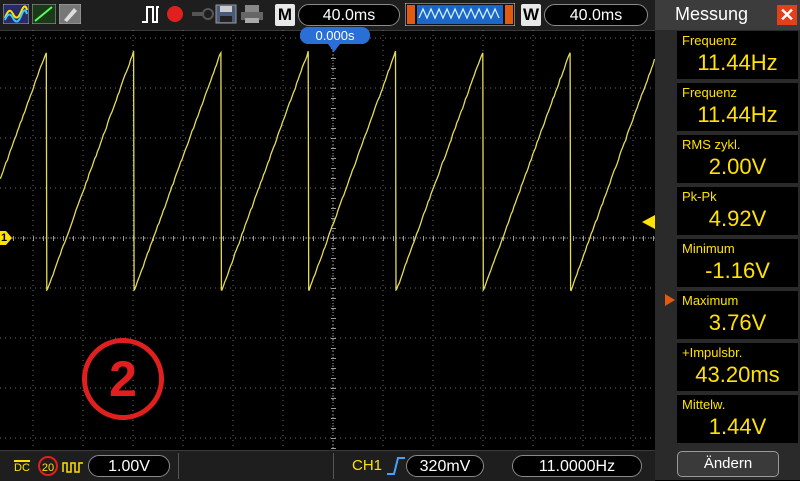  I want to click on ch1-marker-label: 1, so click(4, 238).